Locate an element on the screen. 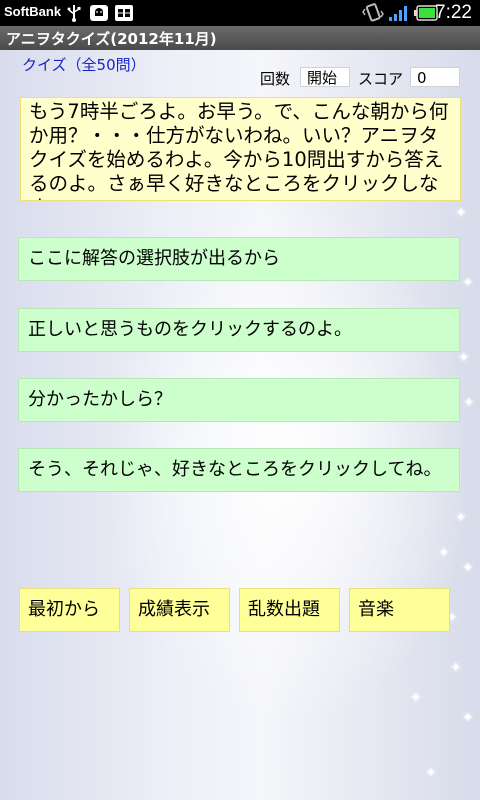 This screenshot has width=480, height=800. random-question-button: 乱数出題 is located at coordinates (289, 610).